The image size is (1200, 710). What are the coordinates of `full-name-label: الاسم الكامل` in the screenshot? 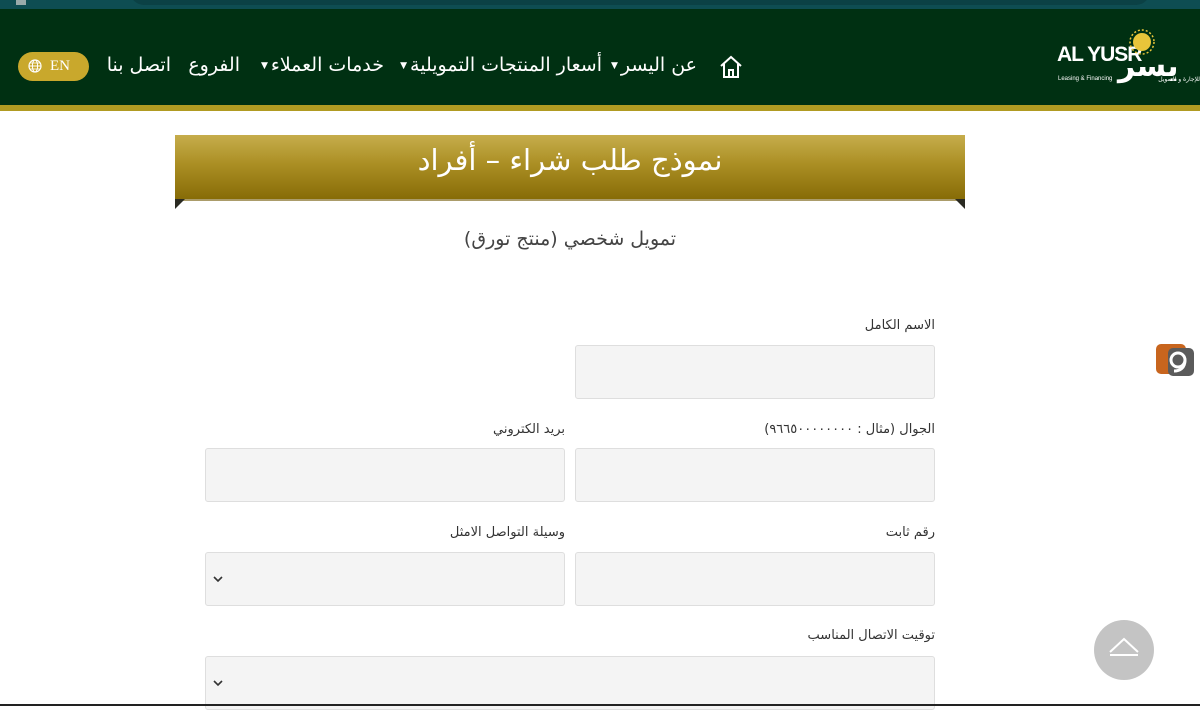 It's located at (899, 325).